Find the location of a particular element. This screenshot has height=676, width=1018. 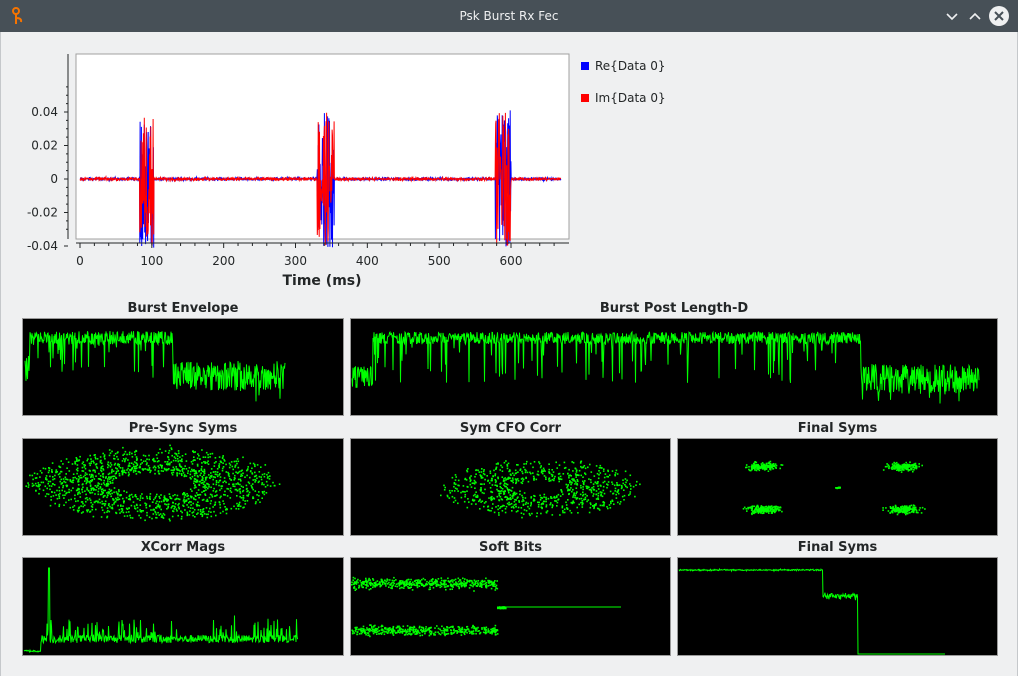

panel-pre-sync-syms is located at coordinates (183, 487).